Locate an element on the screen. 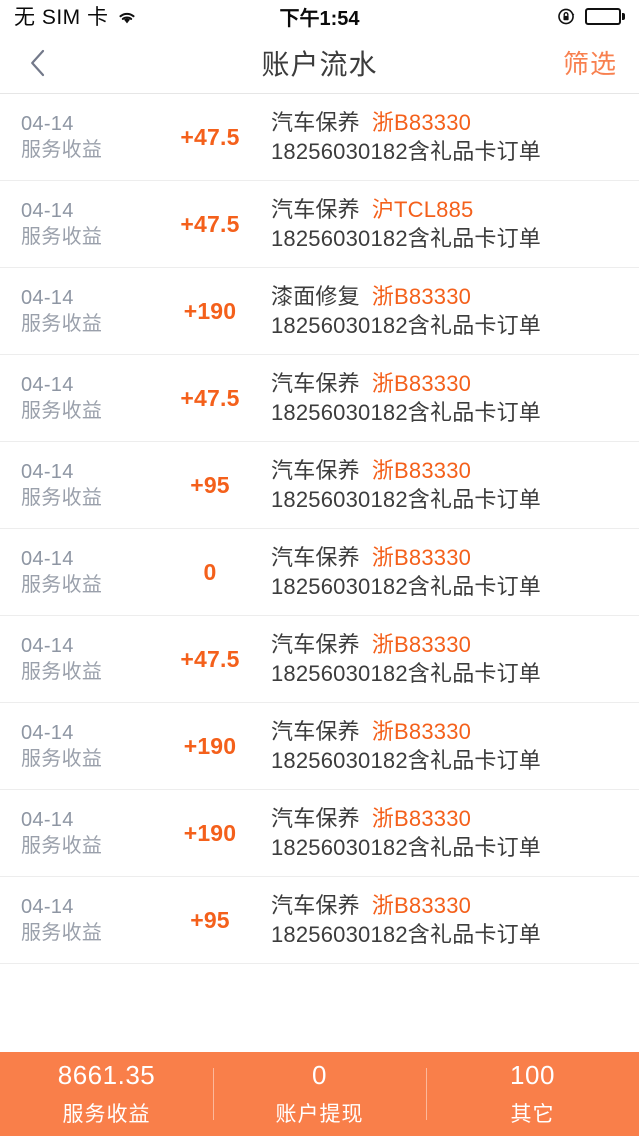 The width and height of the screenshot is (639, 1136). summary-item: 0 账户提现 is located at coordinates (319, 1094).